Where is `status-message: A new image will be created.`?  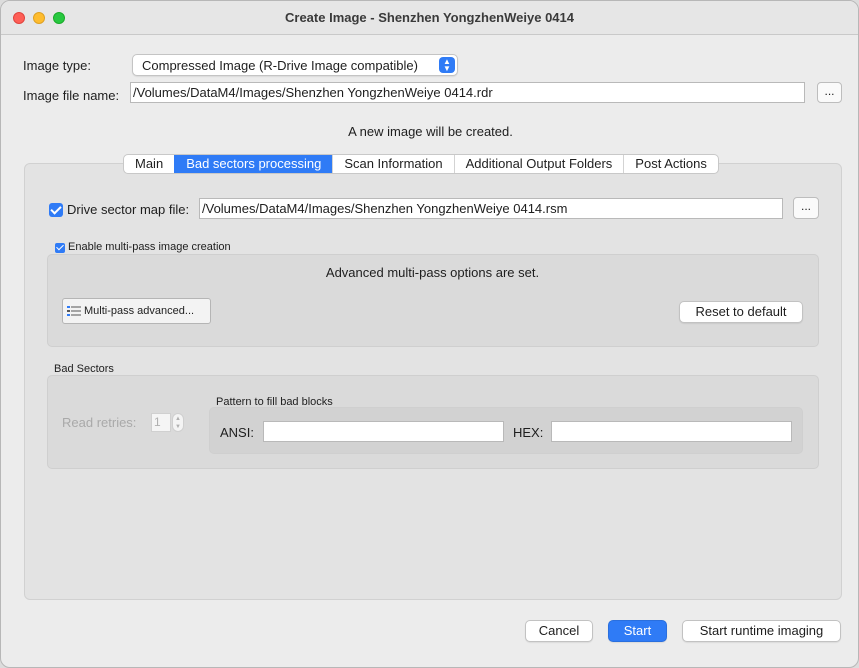 status-message: A new image will be created. is located at coordinates (430, 131).